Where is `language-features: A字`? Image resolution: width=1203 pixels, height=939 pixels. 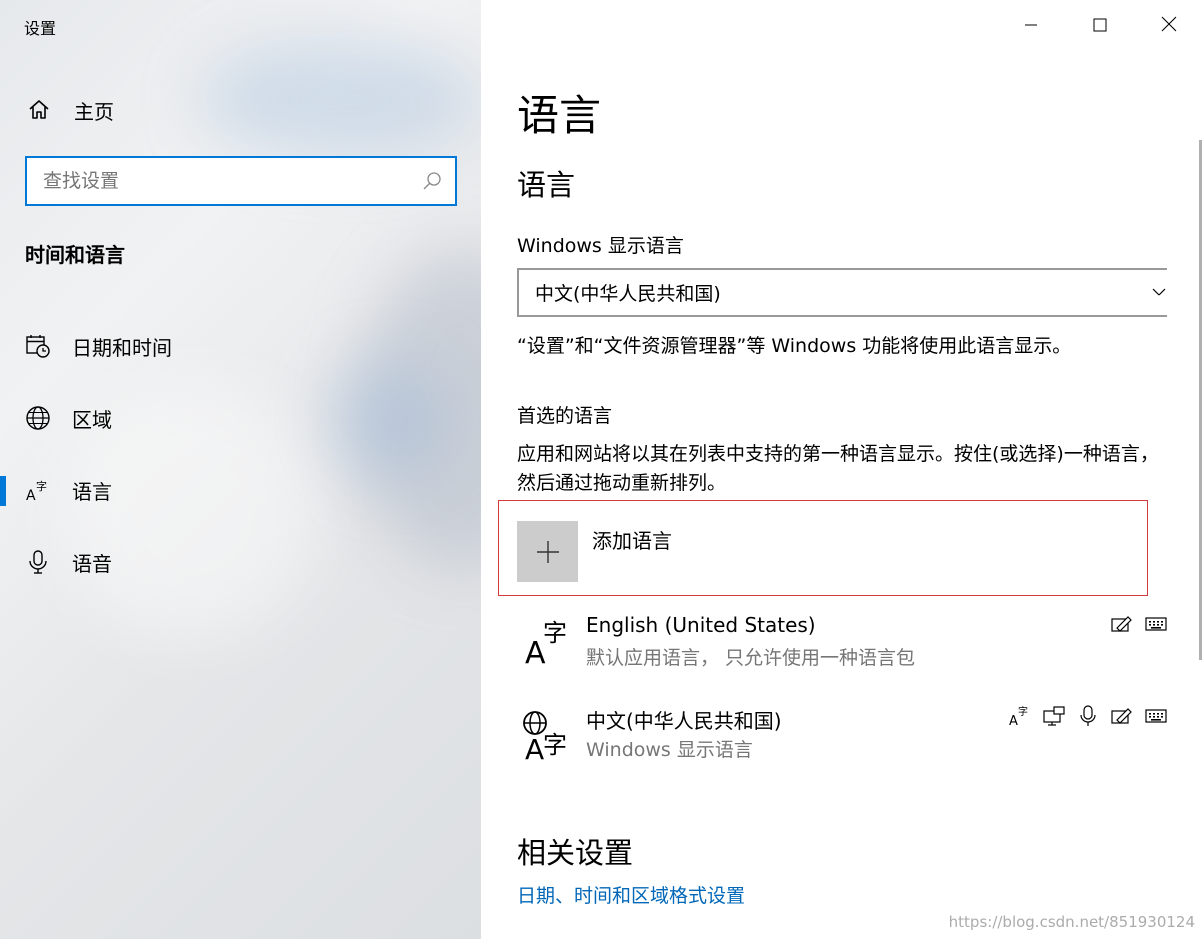 language-features: A字 is located at coordinates (1082, 716).